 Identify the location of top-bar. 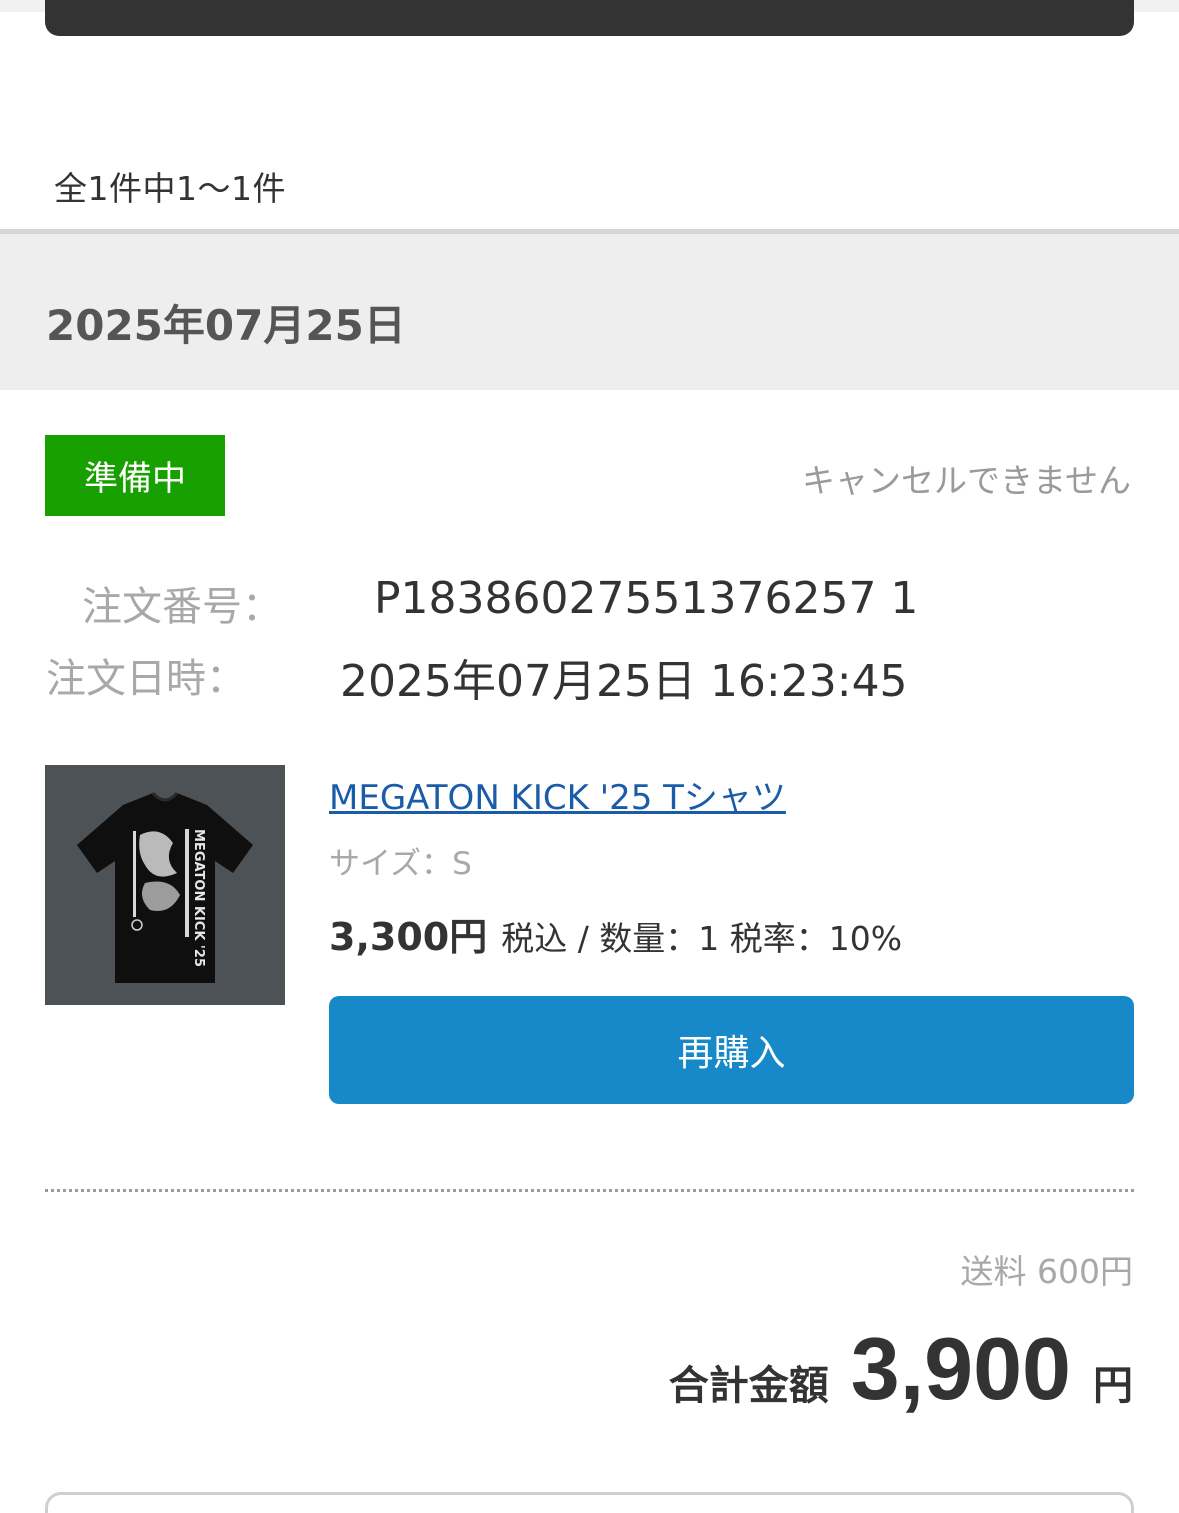
(589, 18).